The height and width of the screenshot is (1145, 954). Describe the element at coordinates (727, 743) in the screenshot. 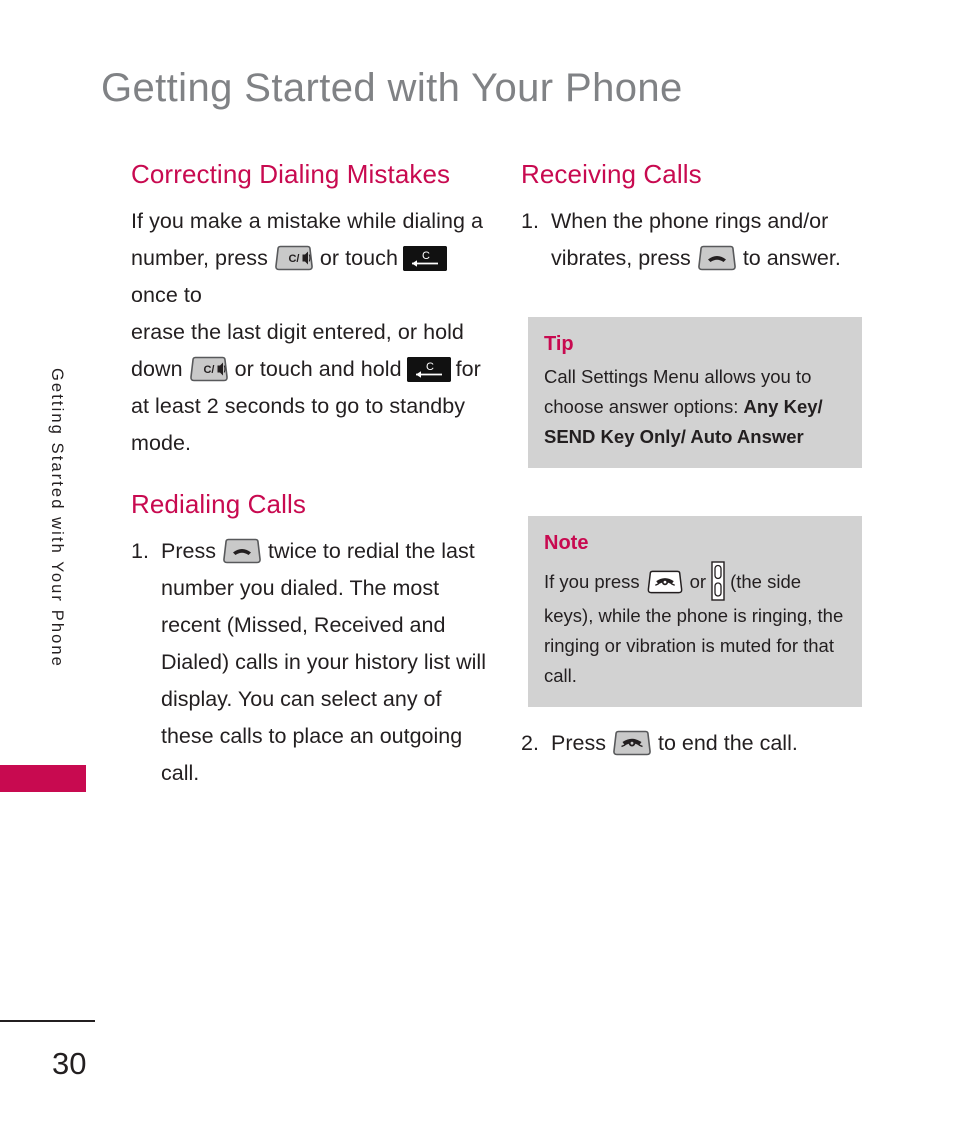

I see `text-run: to end the call.` at that location.